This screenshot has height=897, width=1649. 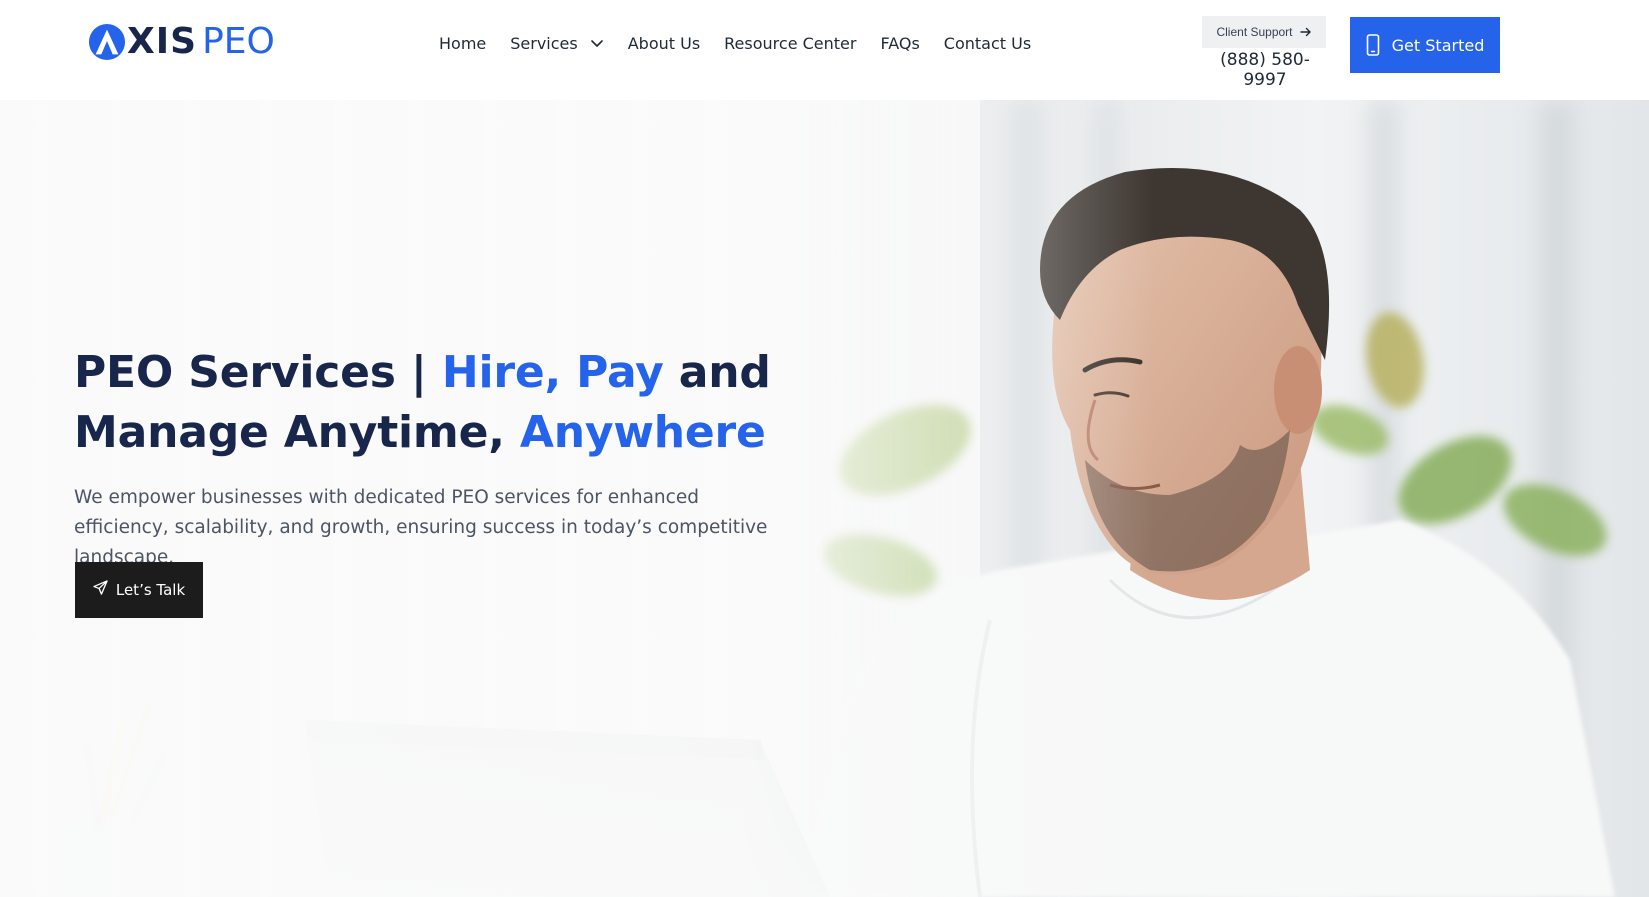 I want to click on site-logo: XIS PEO, so click(x=181, y=42).